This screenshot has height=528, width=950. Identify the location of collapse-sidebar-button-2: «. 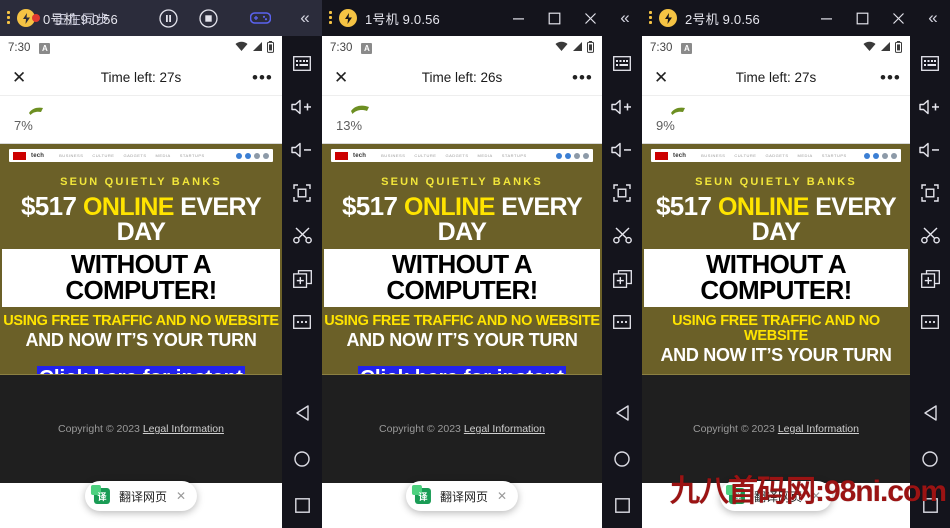
(933, 18).